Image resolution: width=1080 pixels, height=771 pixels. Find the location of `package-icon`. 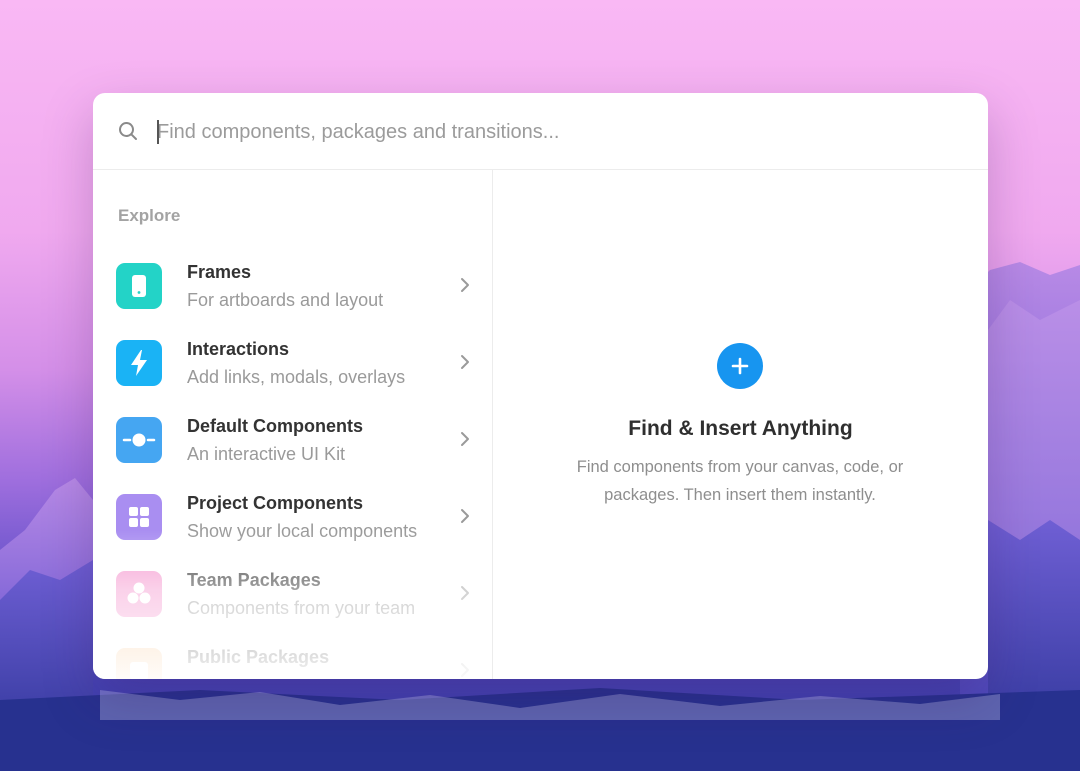

package-icon is located at coordinates (139, 663).